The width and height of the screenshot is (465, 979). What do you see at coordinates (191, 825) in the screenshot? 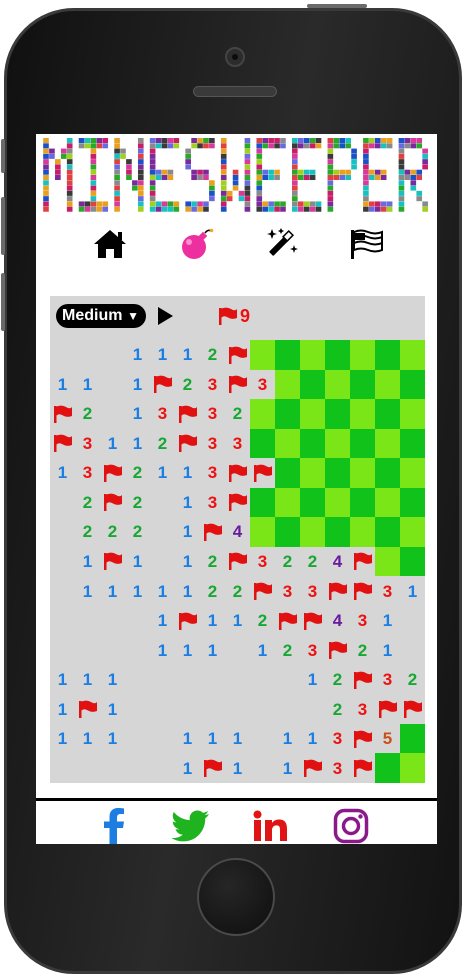
I see `twitter-link` at bounding box center [191, 825].